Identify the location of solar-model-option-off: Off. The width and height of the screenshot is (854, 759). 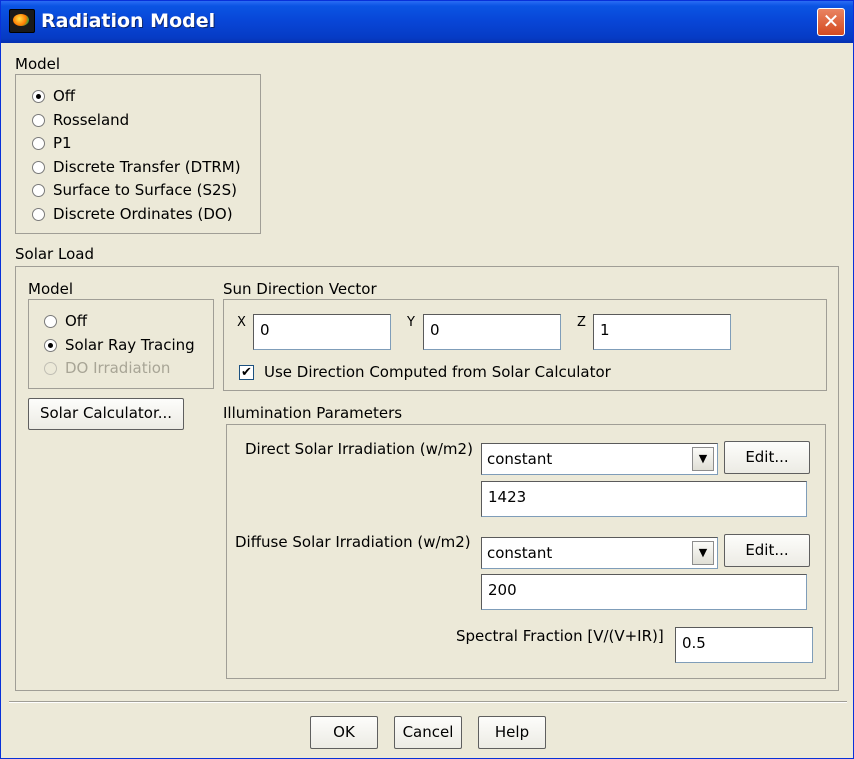
(65, 321).